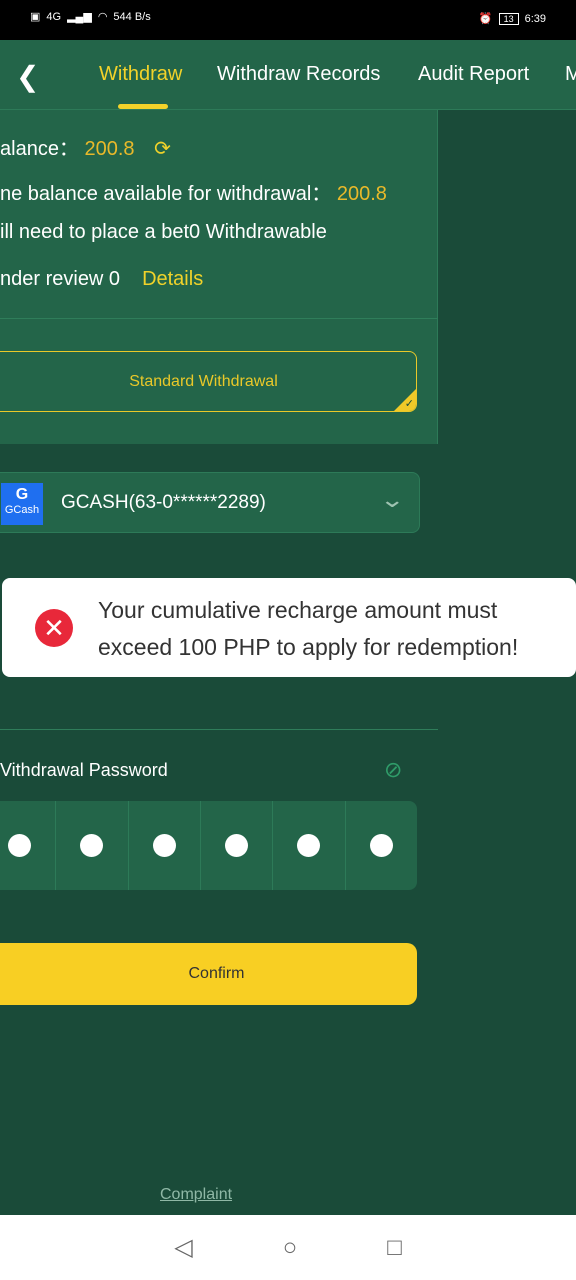 The height and width of the screenshot is (1280, 576). Describe the element at coordinates (391, 499) in the screenshot. I see `chevron-down-icon: ⌄` at that location.